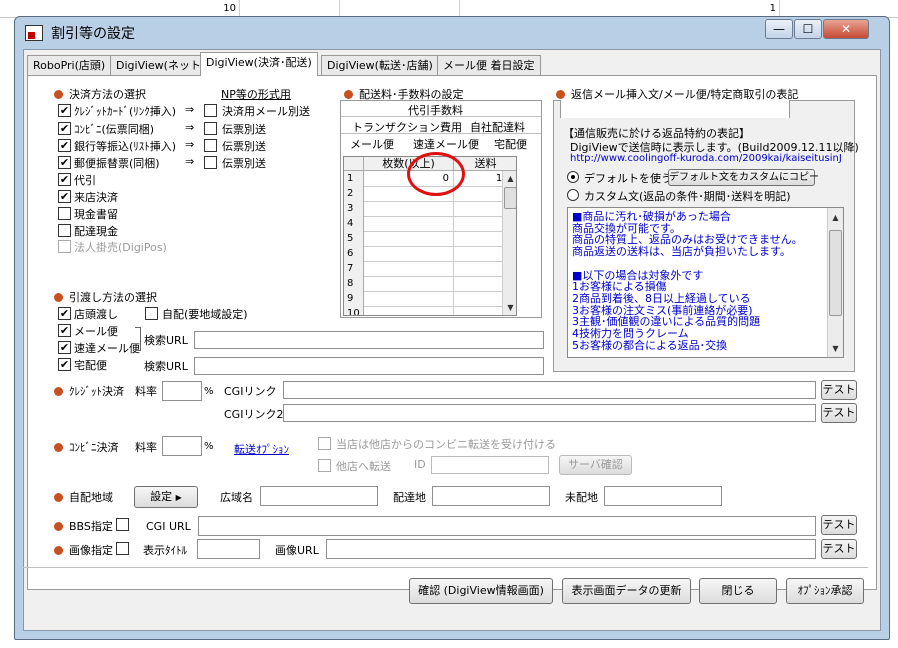 The width and height of the screenshot is (898, 648). What do you see at coordinates (354, 239) in the screenshot?
I see `grid-row-number: 5` at bounding box center [354, 239].